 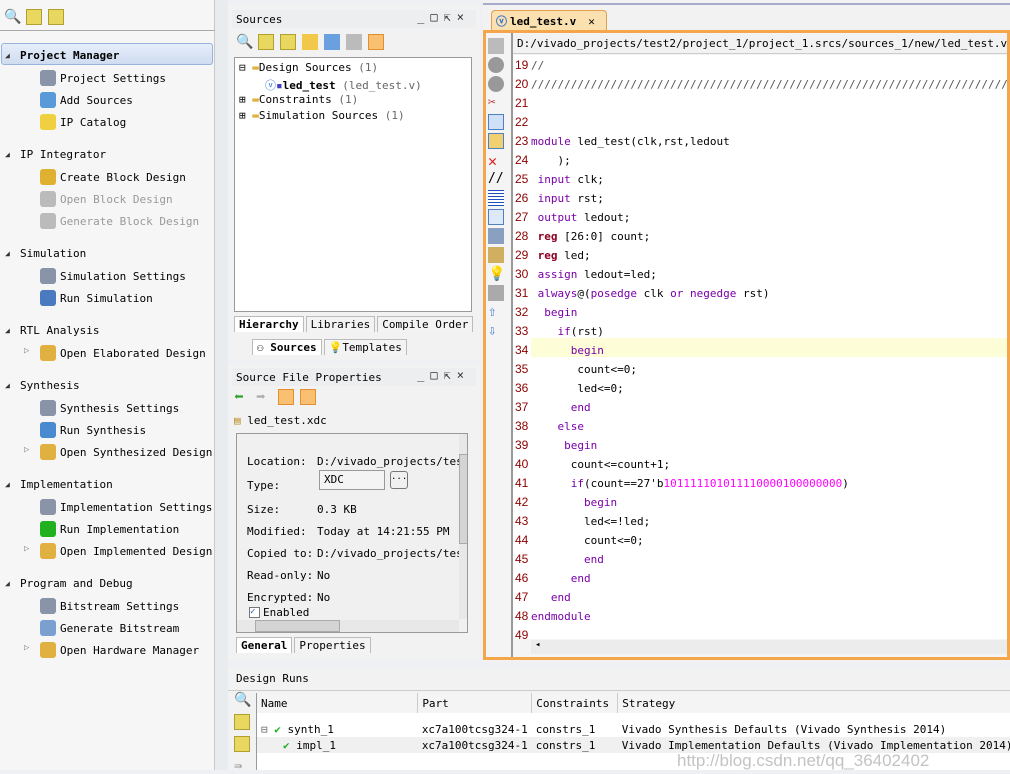 What do you see at coordinates (496, 122) in the screenshot?
I see `copy-icon` at bounding box center [496, 122].